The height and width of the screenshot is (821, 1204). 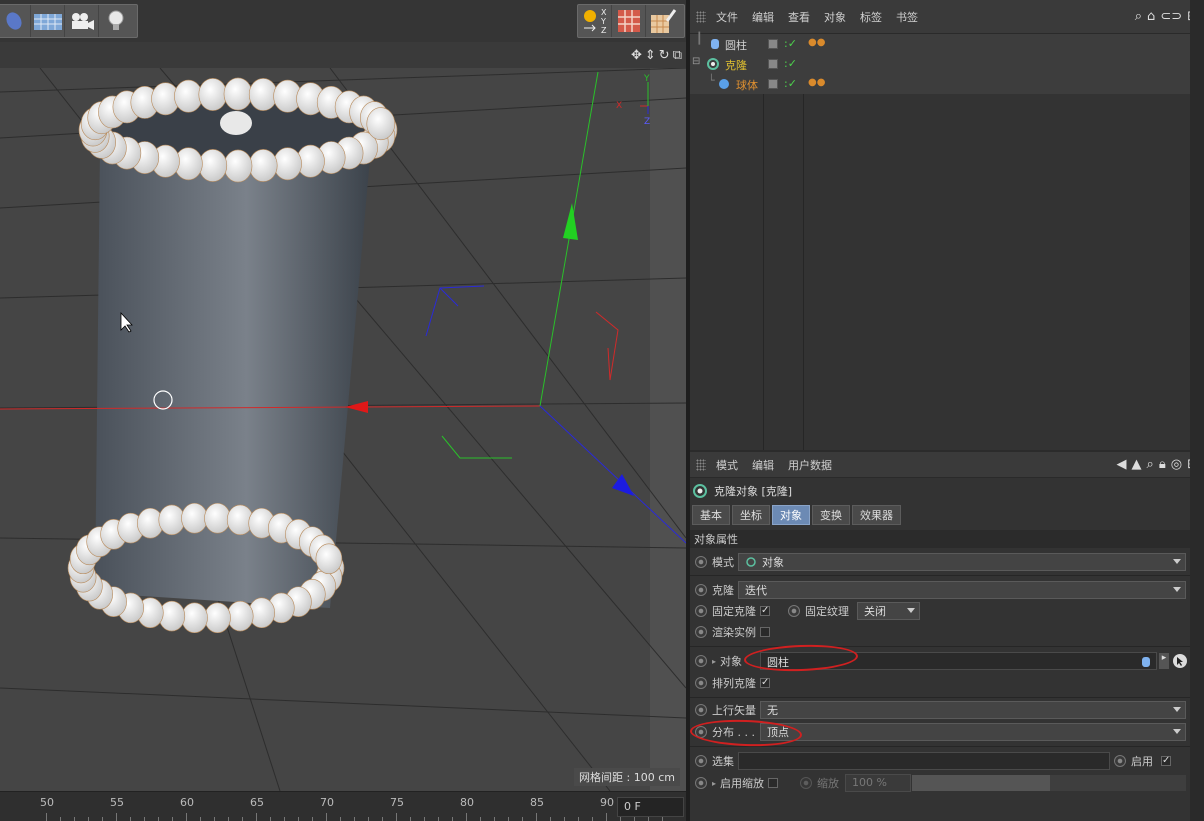 I want to click on material-grid-icon, so click(x=629, y=21).